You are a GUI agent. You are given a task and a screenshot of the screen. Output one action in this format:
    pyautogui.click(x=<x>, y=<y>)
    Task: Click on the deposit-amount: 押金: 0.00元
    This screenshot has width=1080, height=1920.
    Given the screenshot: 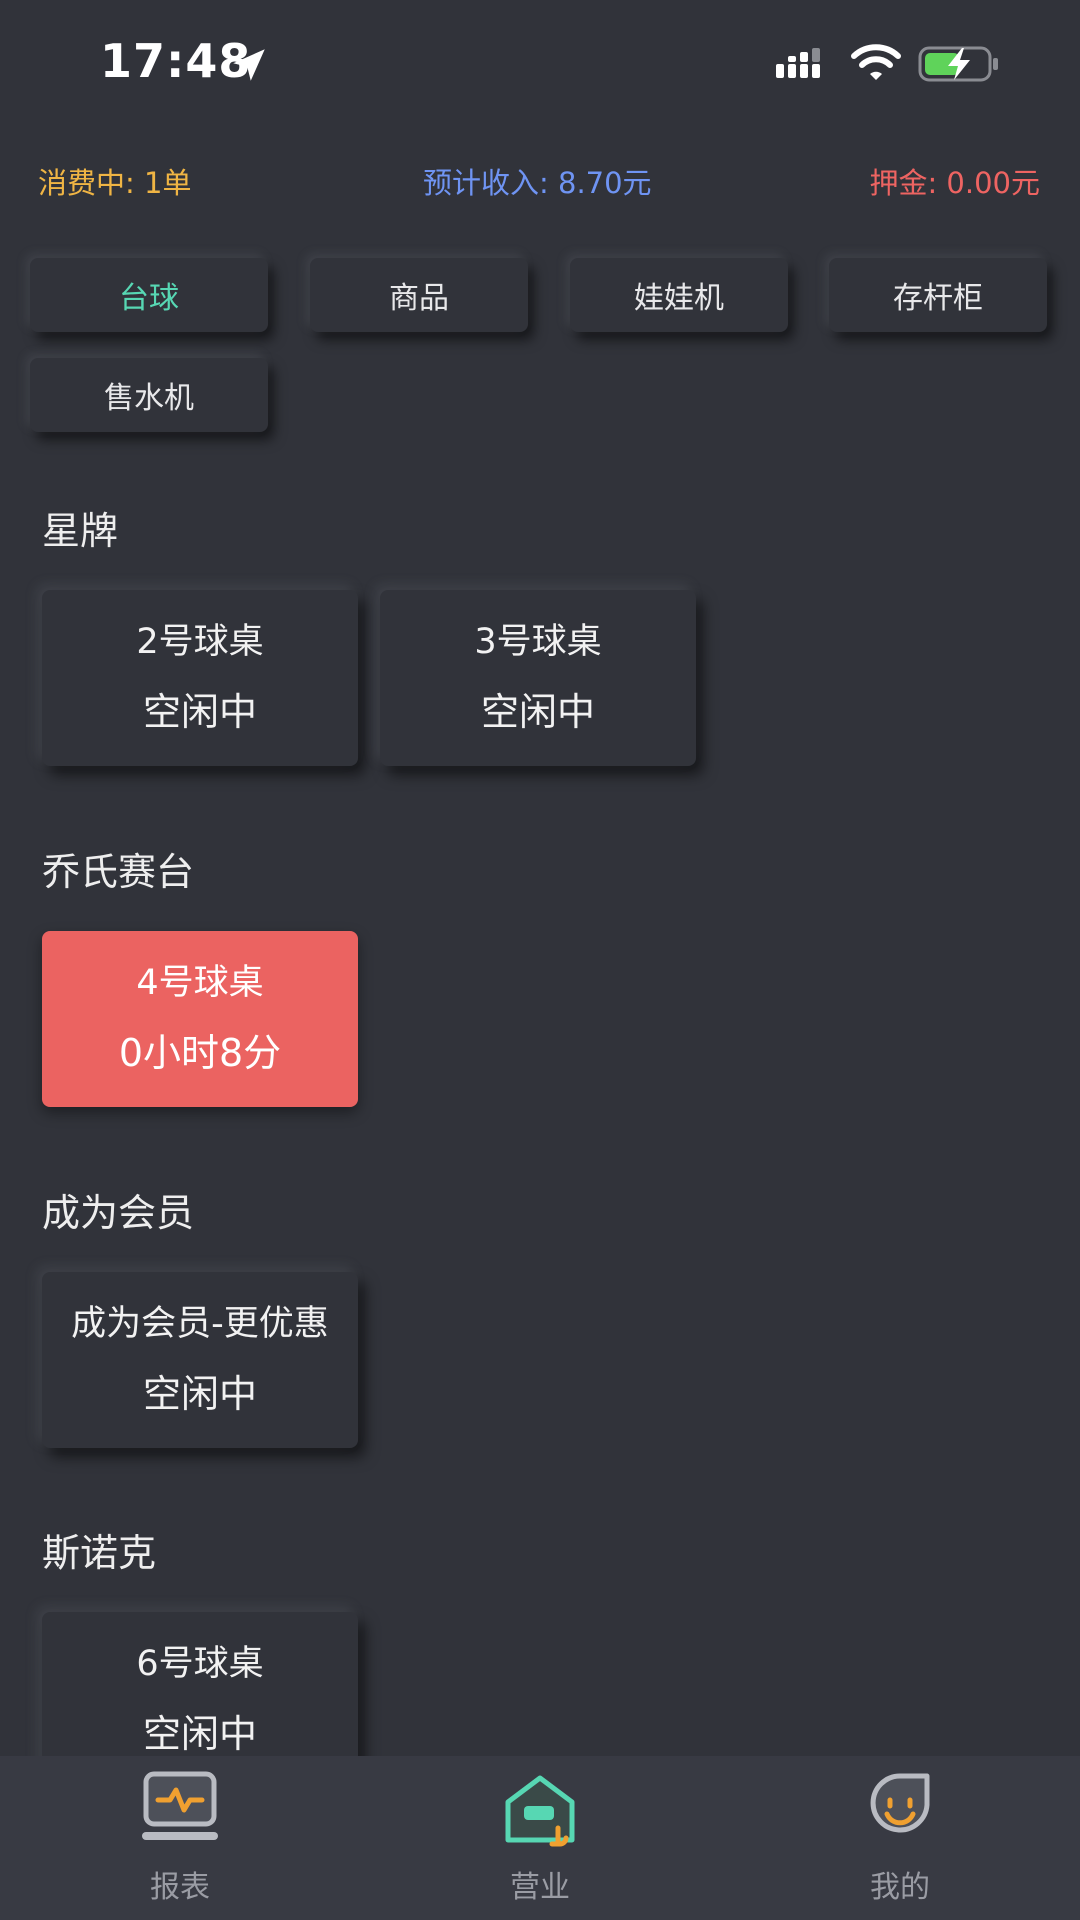 What is the action you would take?
    pyautogui.click(x=954, y=183)
    